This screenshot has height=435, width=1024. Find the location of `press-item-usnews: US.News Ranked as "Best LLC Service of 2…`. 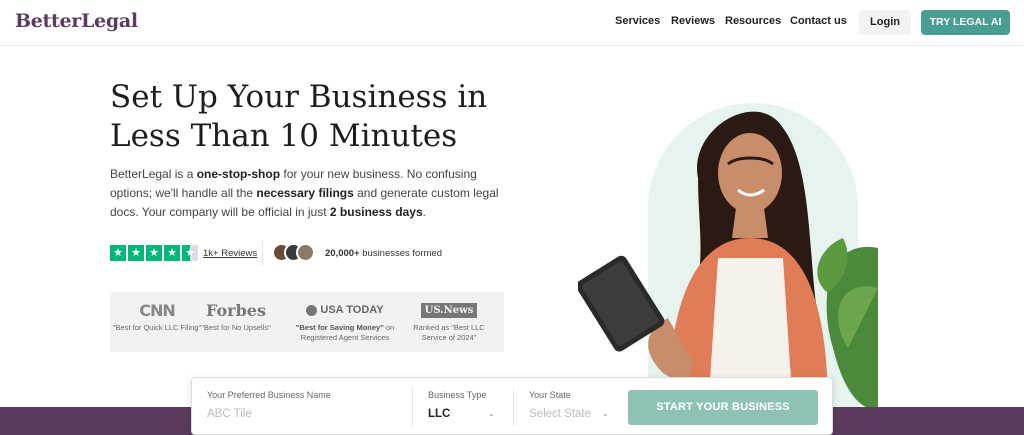

press-item-usnews: US.News Ranked as "Best LLC Service of 2… is located at coordinates (449, 321).